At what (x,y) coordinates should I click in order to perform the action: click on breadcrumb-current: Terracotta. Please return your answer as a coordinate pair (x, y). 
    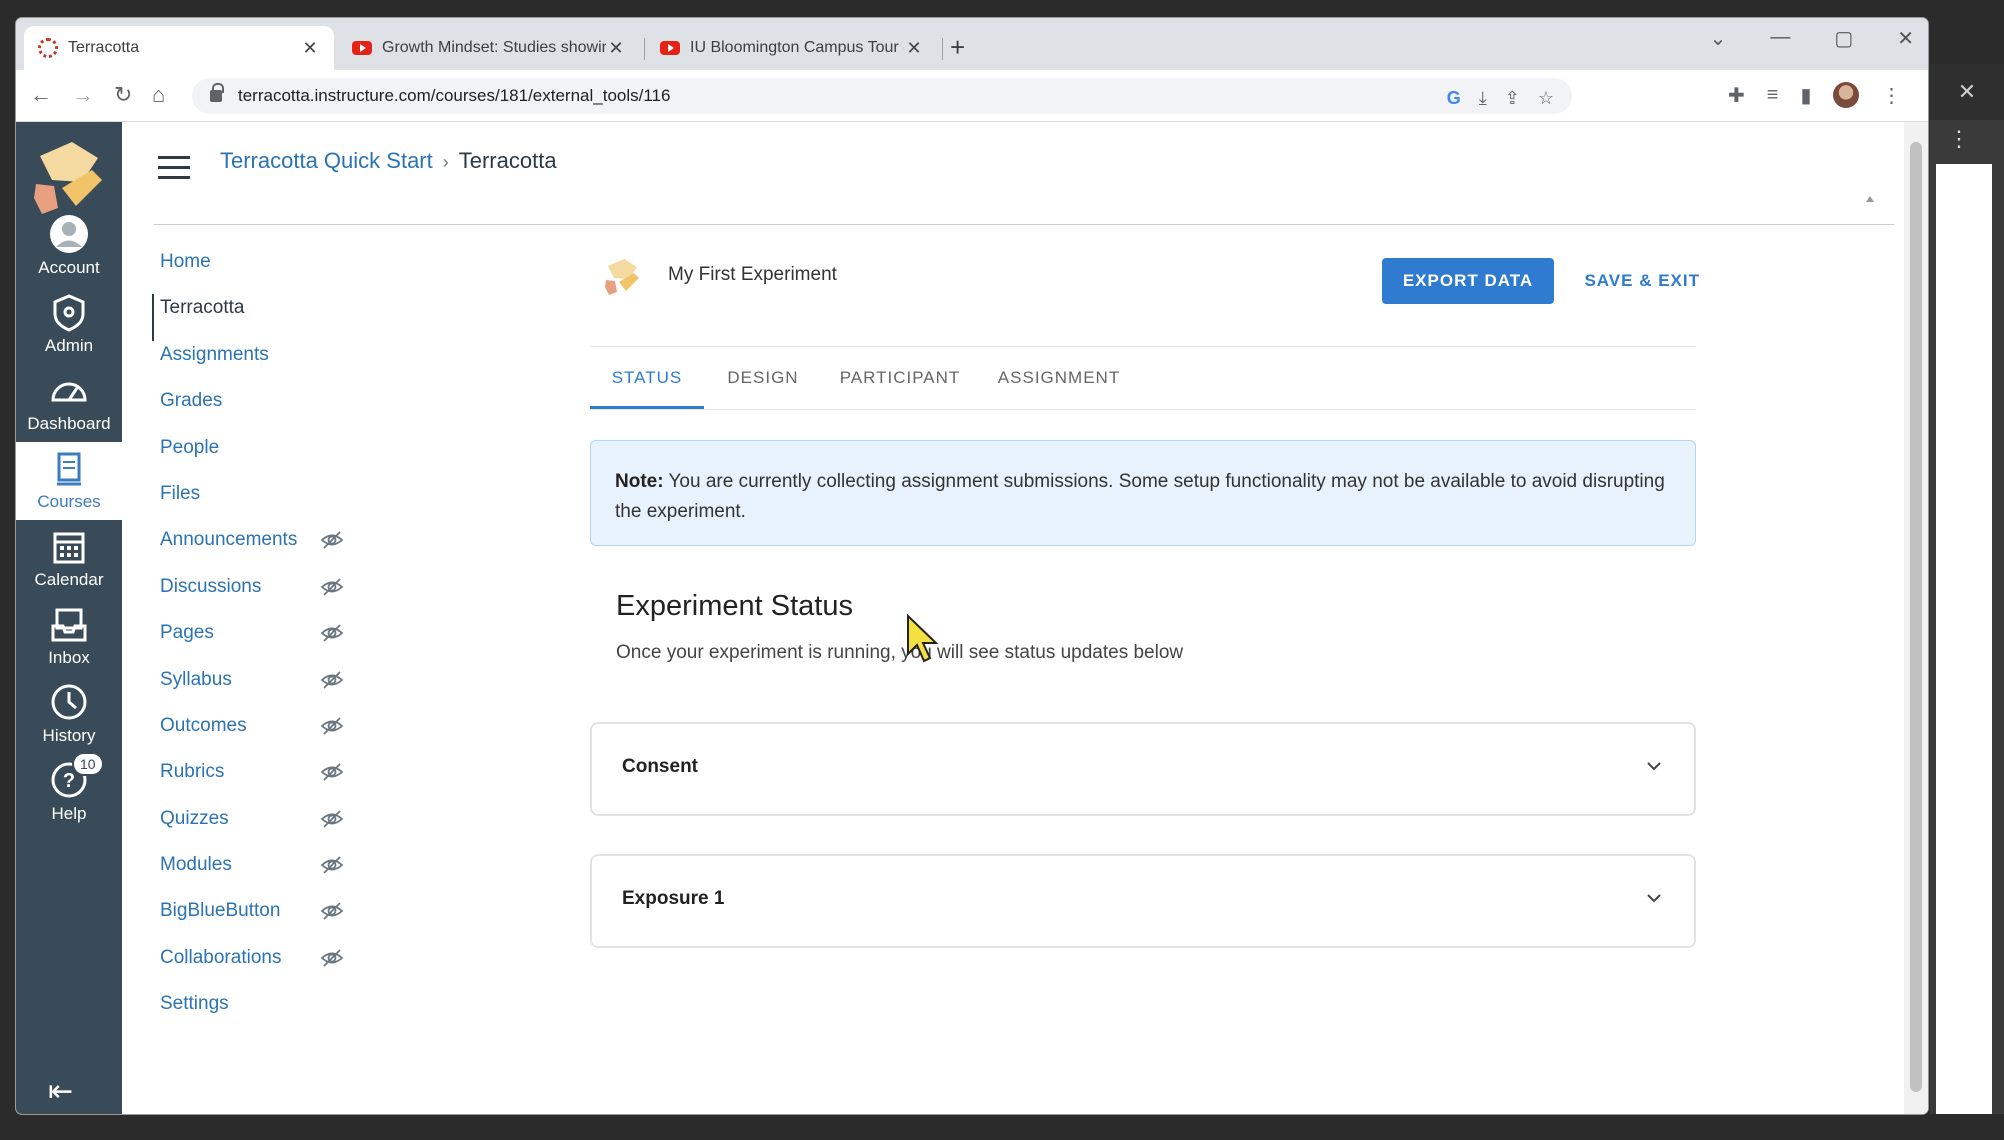
    Looking at the image, I should click on (507, 160).